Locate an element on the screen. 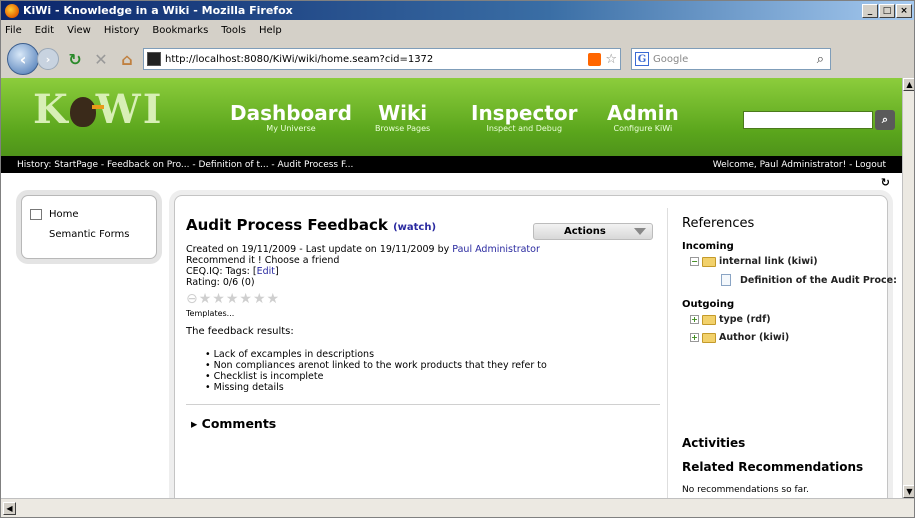  refresh-icon: ↻ is located at coordinates (885, 182).